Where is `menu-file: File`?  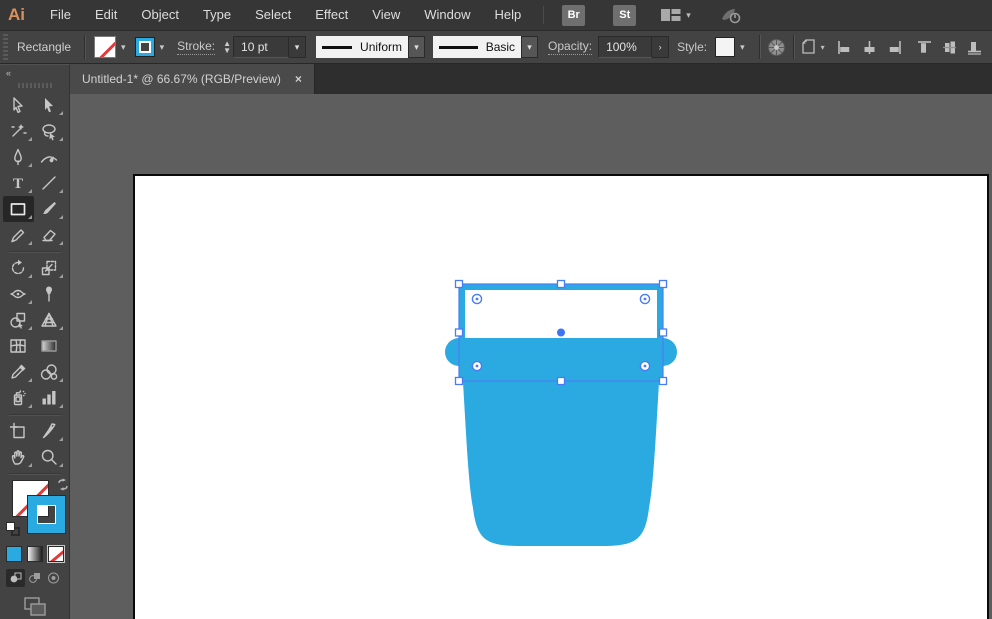
menu-file: File is located at coordinates (60, 15).